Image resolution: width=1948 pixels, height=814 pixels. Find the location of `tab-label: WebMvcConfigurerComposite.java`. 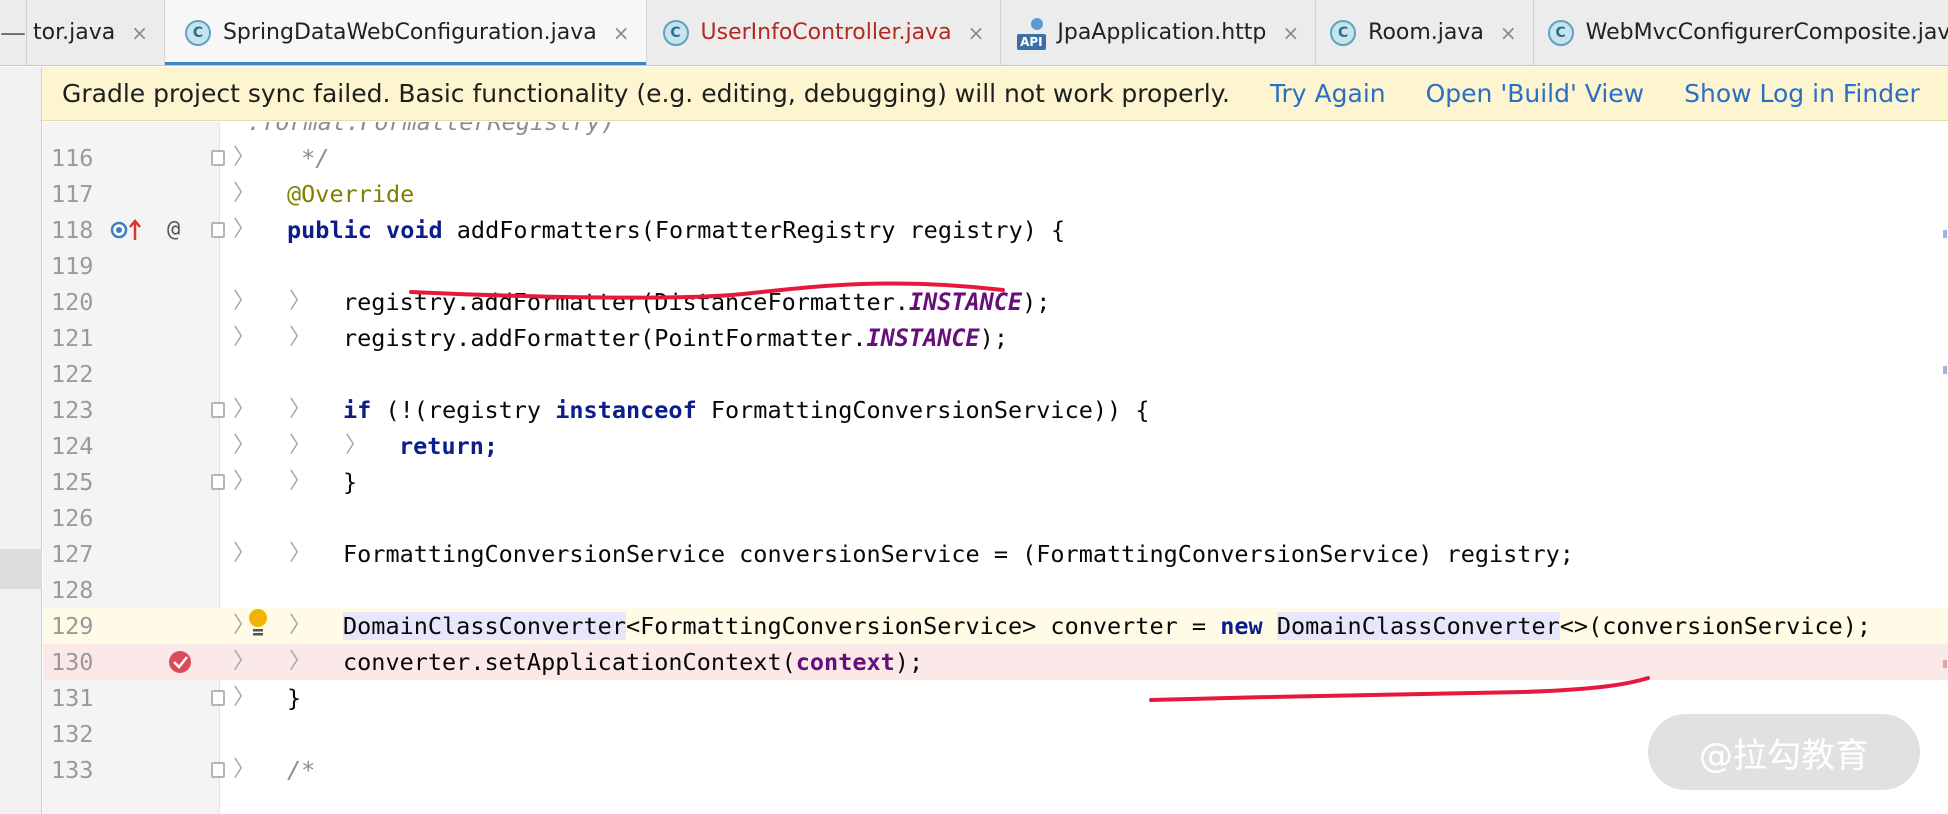

tab-label: WebMvcConfigurerComposite.java is located at coordinates (1766, 32).